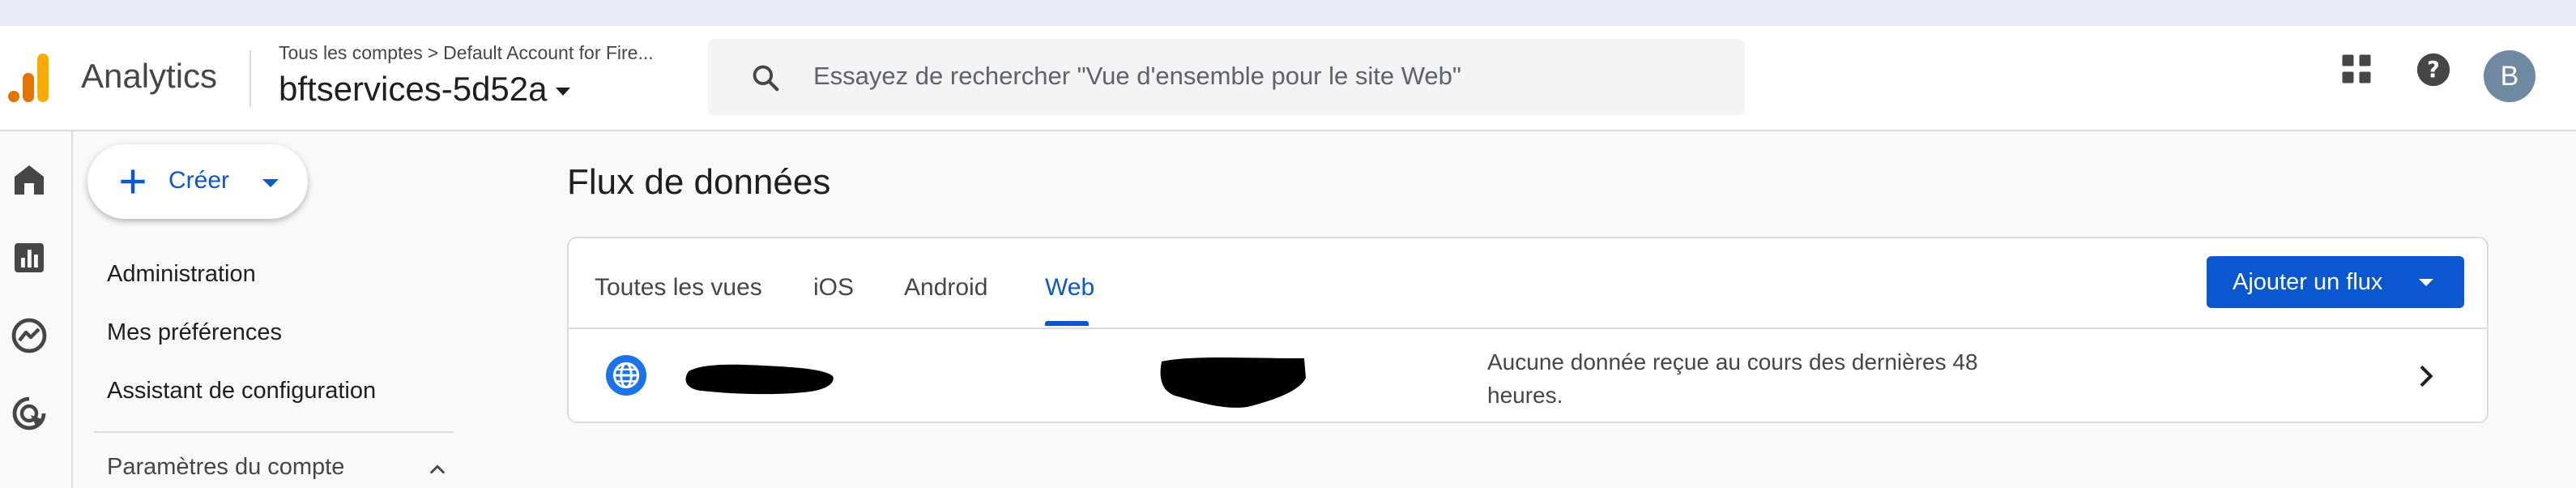 The image size is (2576, 488). What do you see at coordinates (133, 181) in the screenshot?
I see `plus-icon` at bounding box center [133, 181].